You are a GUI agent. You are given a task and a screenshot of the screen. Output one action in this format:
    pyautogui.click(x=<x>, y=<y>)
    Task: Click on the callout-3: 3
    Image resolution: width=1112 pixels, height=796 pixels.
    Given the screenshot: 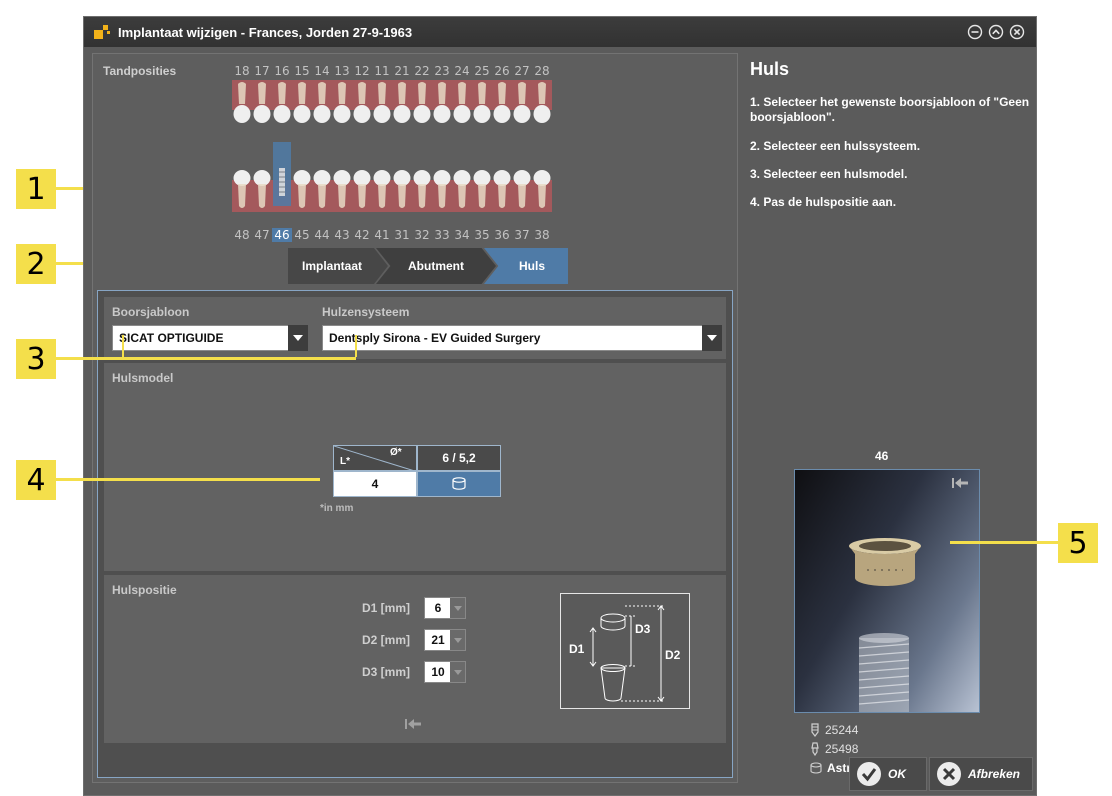 What is the action you would take?
    pyautogui.click(x=36, y=359)
    